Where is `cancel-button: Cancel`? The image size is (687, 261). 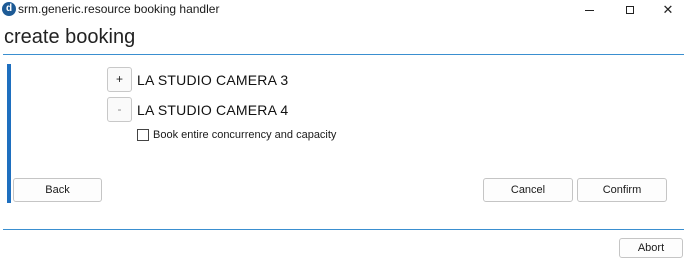
cancel-button: Cancel is located at coordinates (528, 190).